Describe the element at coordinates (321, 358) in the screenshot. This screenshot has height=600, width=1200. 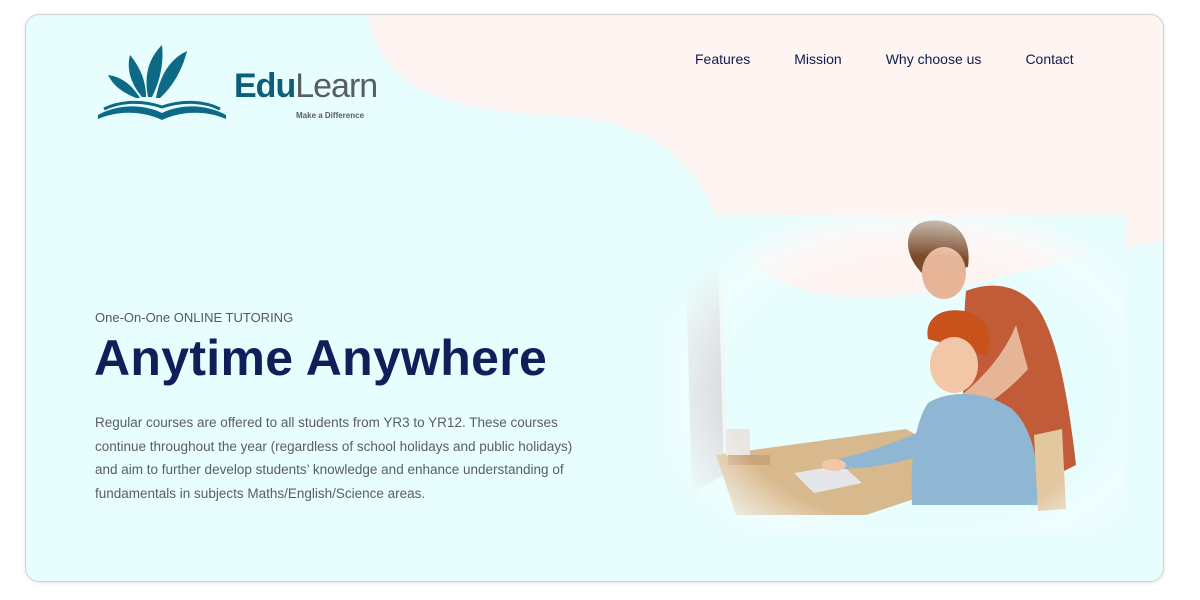
I see `hero-headline: Anytime Anywhere` at that location.